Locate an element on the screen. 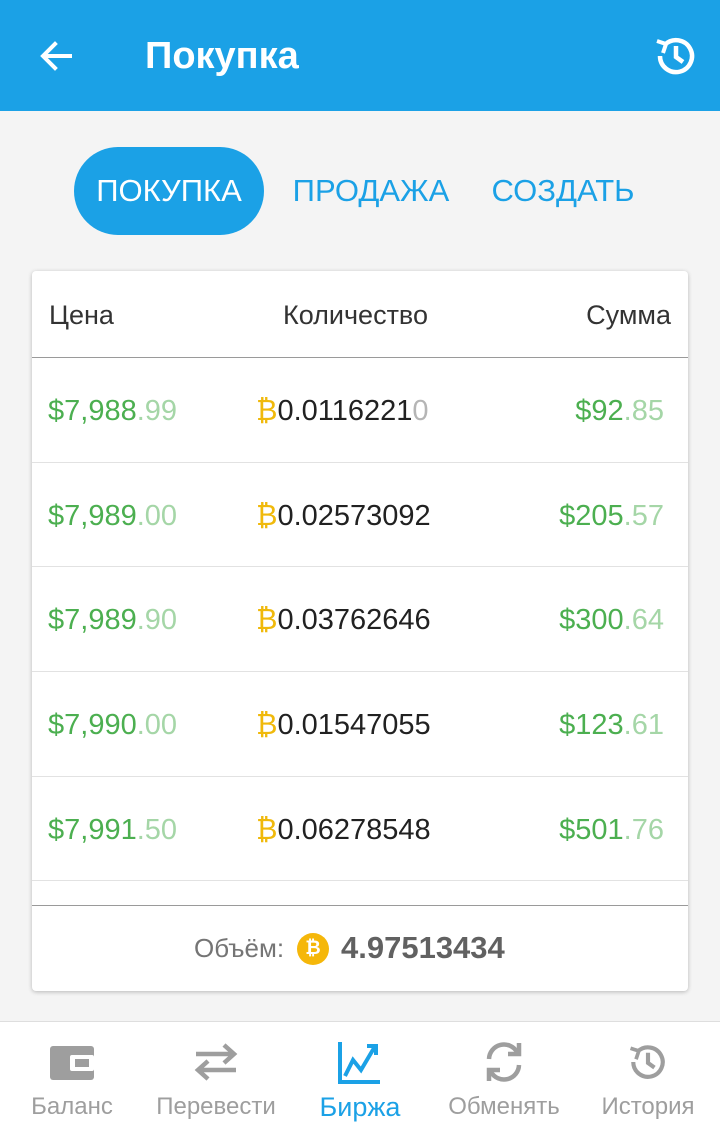  table-row: $7,991.50 ₿0.06278548 $501.76 is located at coordinates (360, 829).